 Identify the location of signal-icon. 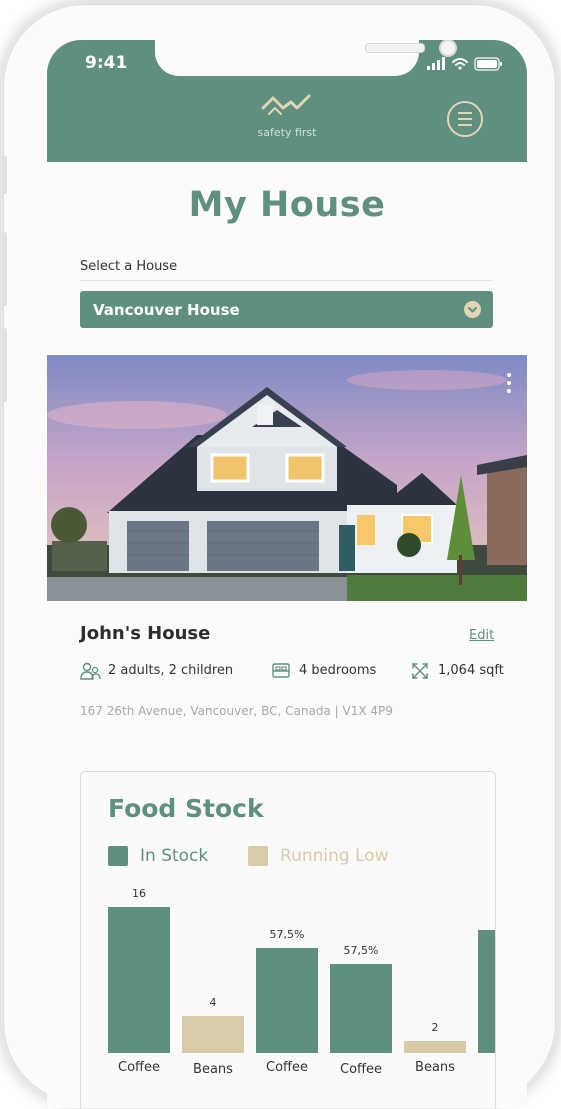
(436, 63).